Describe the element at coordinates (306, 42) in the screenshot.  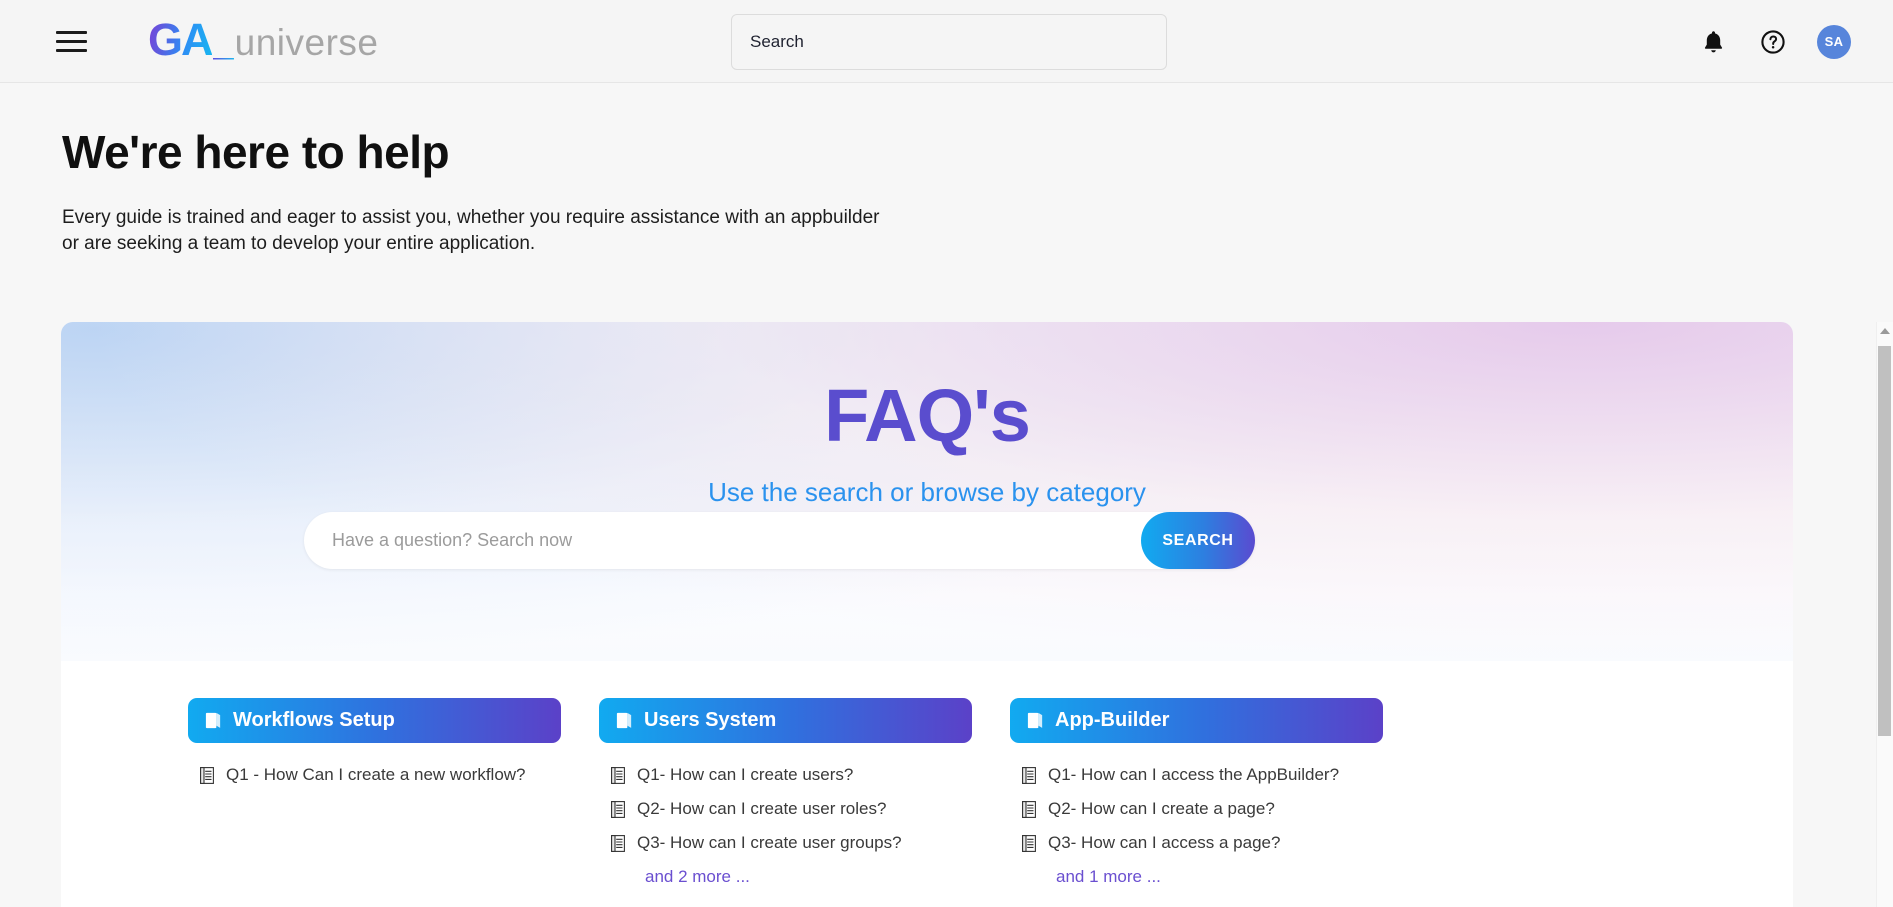
I see `logo-word: universe` at that location.